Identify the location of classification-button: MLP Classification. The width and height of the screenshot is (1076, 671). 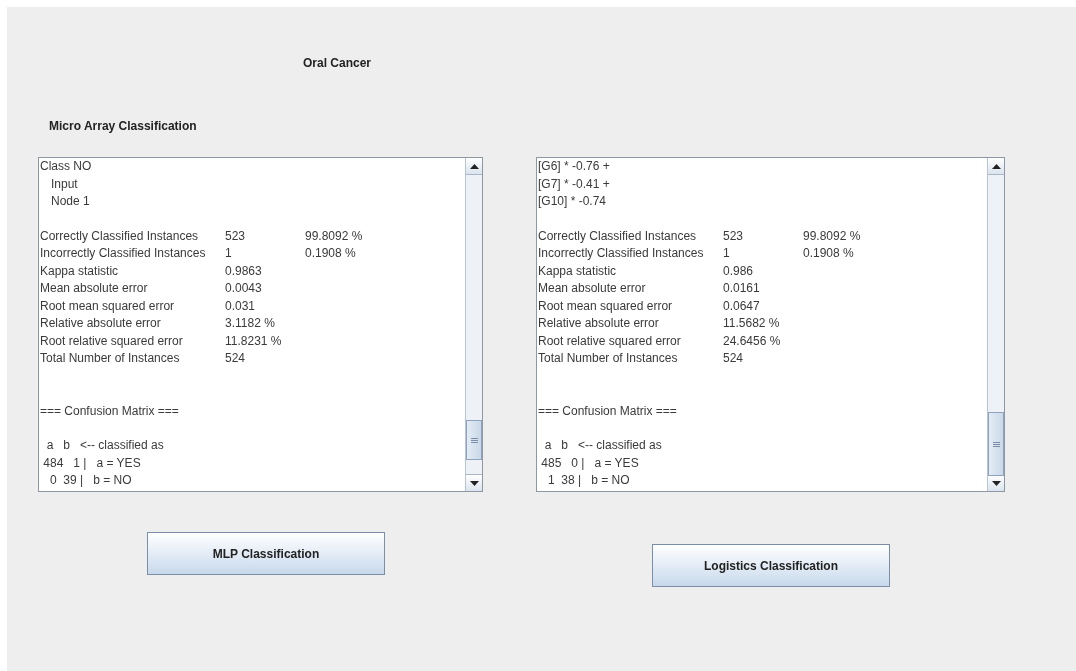
(266, 553).